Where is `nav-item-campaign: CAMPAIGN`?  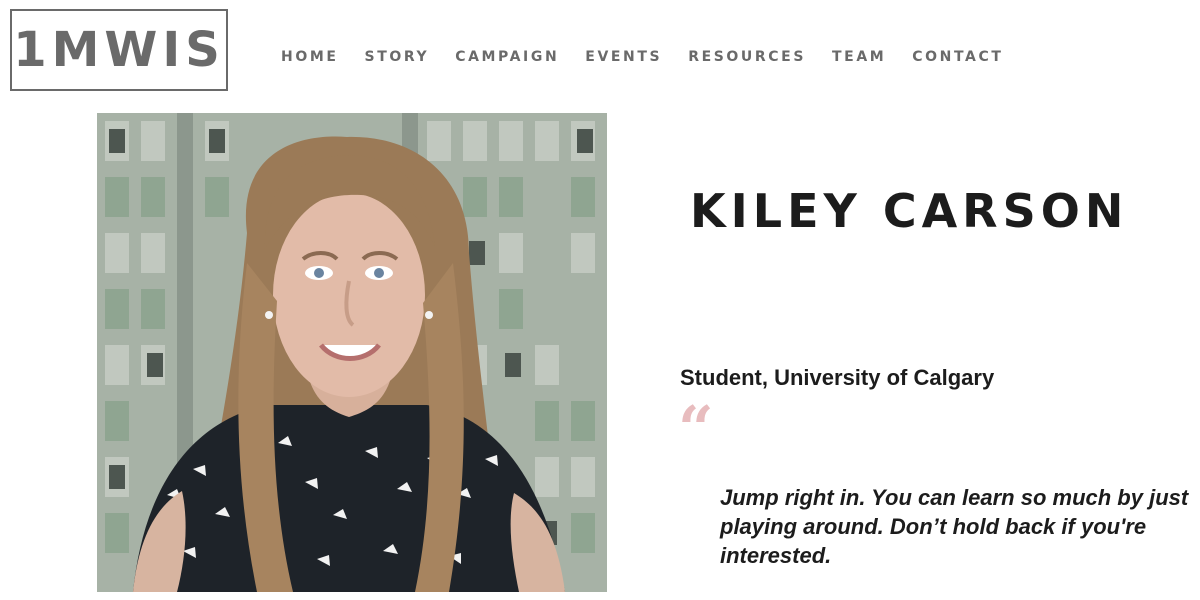
nav-item-campaign: CAMPAIGN is located at coordinates (507, 57).